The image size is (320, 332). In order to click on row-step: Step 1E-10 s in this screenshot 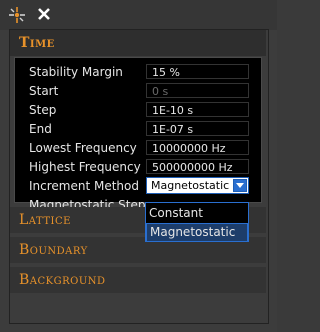, I will do `click(139, 110)`.